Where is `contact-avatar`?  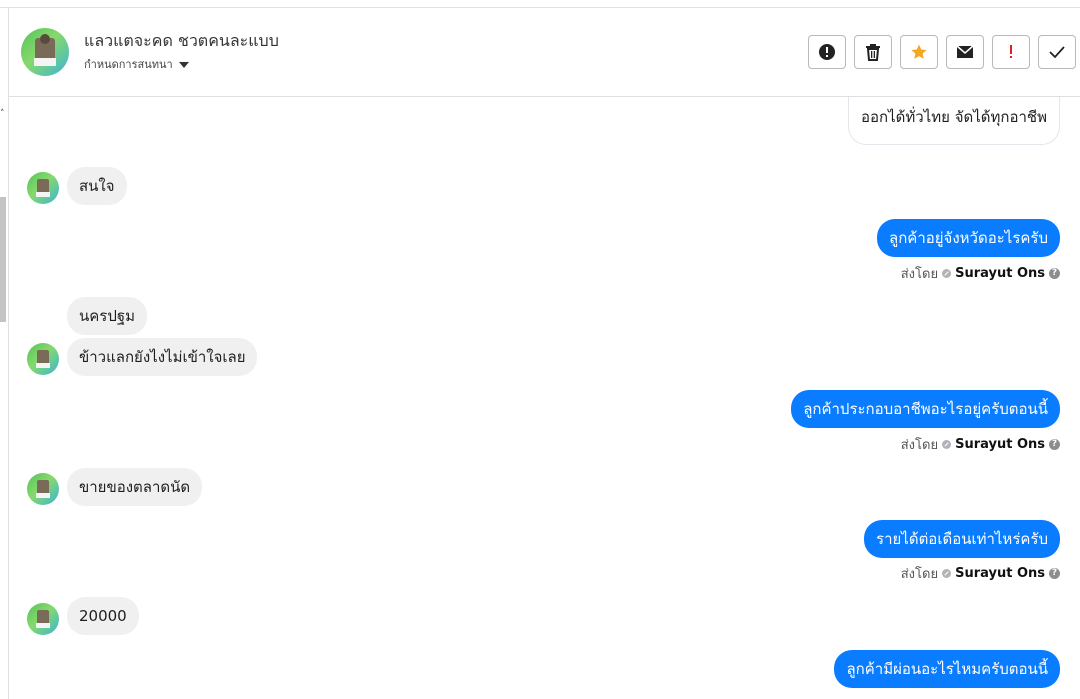 contact-avatar is located at coordinates (45, 52).